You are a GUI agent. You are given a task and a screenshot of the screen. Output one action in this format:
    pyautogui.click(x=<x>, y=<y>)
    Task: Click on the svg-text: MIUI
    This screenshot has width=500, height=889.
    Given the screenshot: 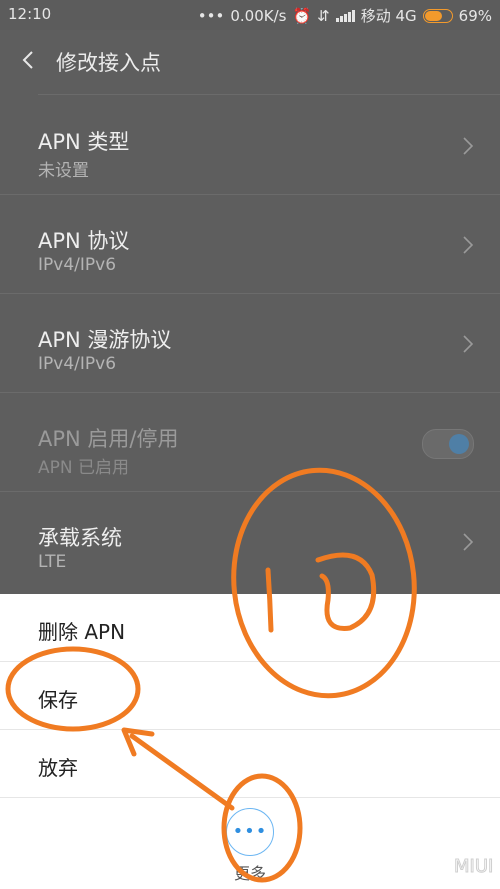 What is the action you would take?
    pyautogui.click(x=473, y=866)
    